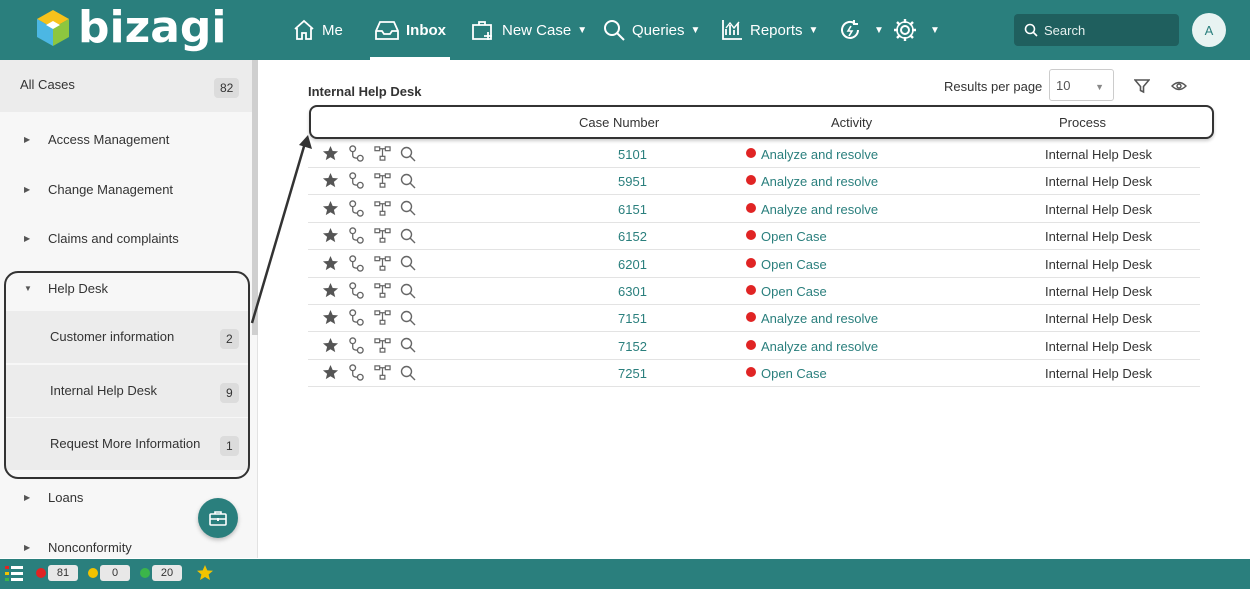 This screenshot has height=589, width=1250. I want to click on sidebar-subitem-request-more-information: Request More Information 1, so click(126, 444).